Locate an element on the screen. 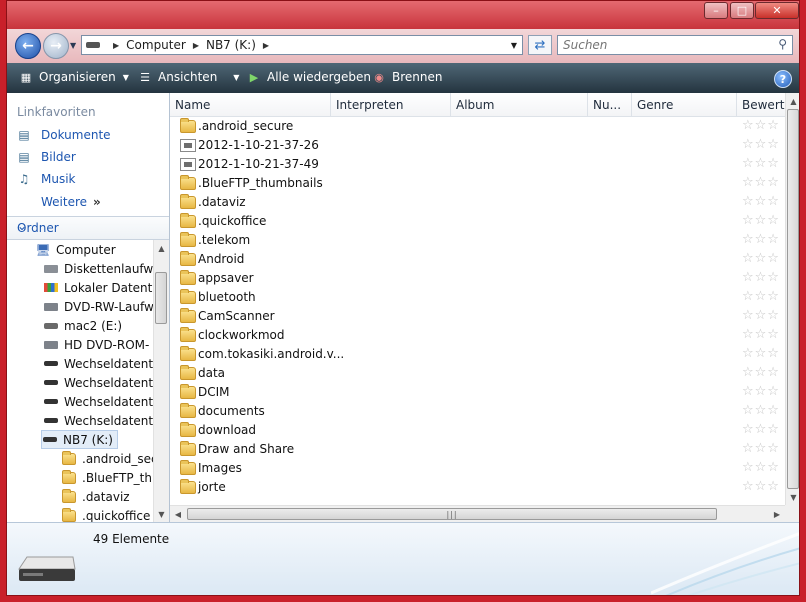 Image resolution: width=806 pixels, height=602 pixels. file-row: jorte ☆☆☆ is located at coordinates (477, 487).